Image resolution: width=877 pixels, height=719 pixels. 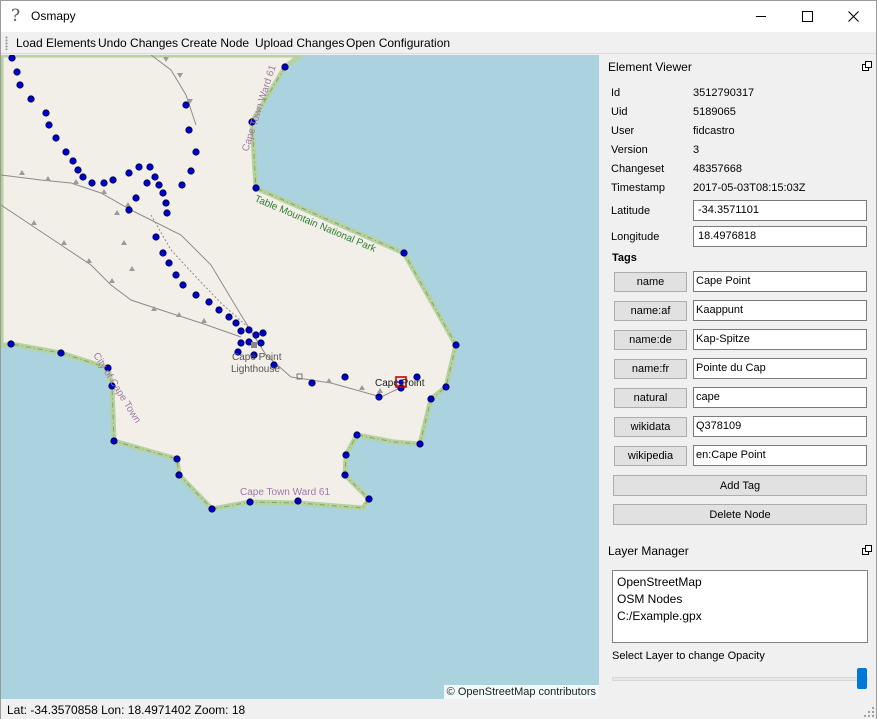 What do you see at coordinates (623, 131) in the screenshot?
I see `user-label: User` at bounding box center [623, 131].